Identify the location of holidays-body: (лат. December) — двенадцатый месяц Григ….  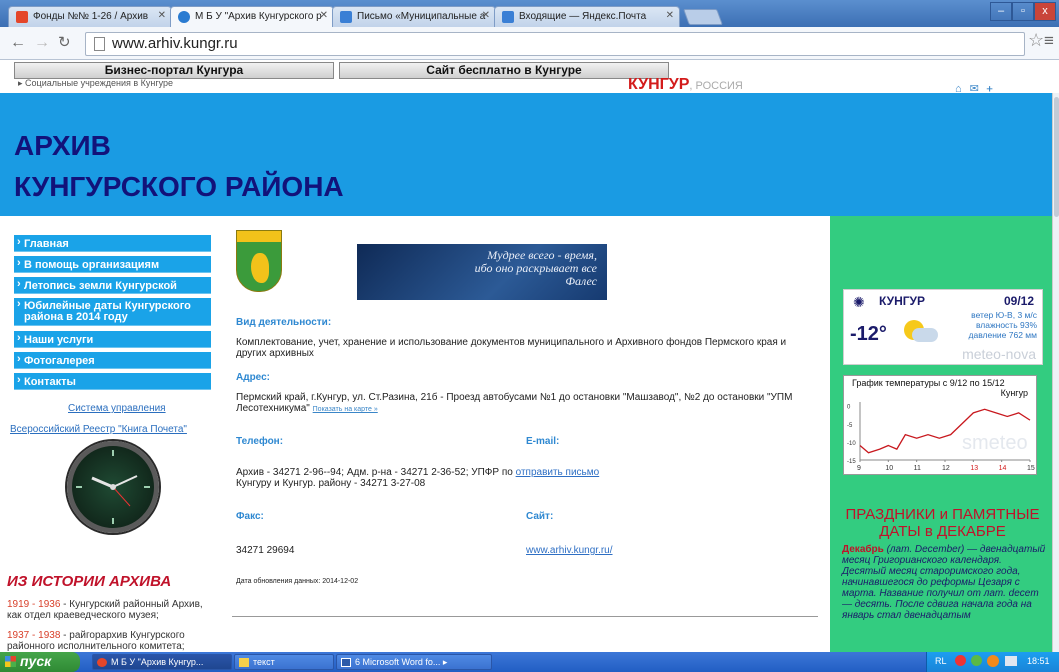
(944, 582).